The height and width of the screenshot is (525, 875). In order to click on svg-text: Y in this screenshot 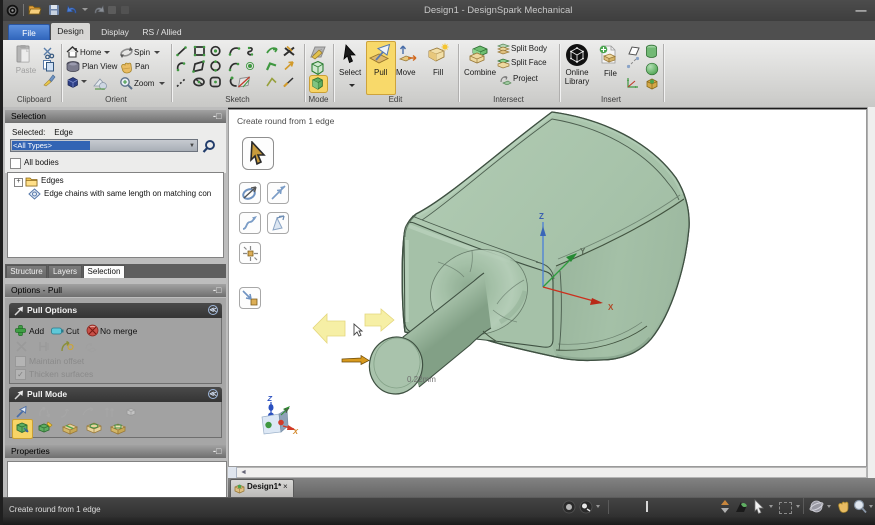, I will do `click(583, 251)`.